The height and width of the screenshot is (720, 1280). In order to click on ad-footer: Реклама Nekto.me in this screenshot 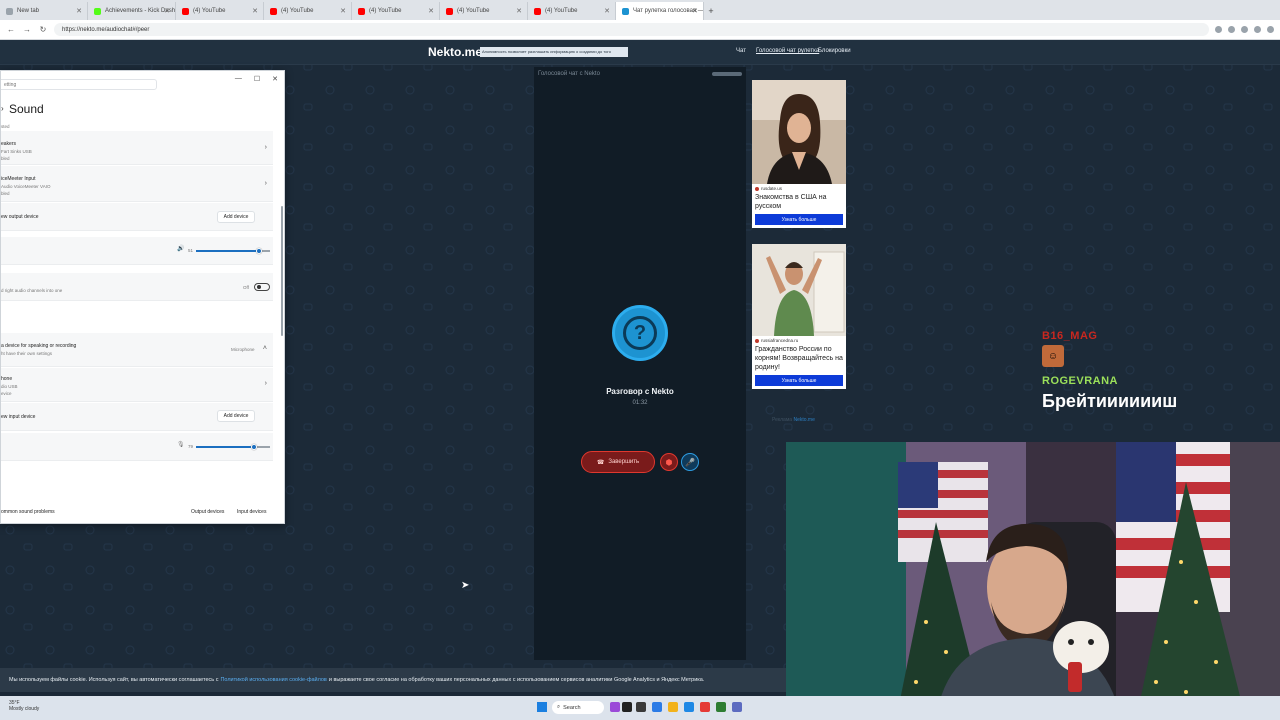, I will do `click(793, 420)`.